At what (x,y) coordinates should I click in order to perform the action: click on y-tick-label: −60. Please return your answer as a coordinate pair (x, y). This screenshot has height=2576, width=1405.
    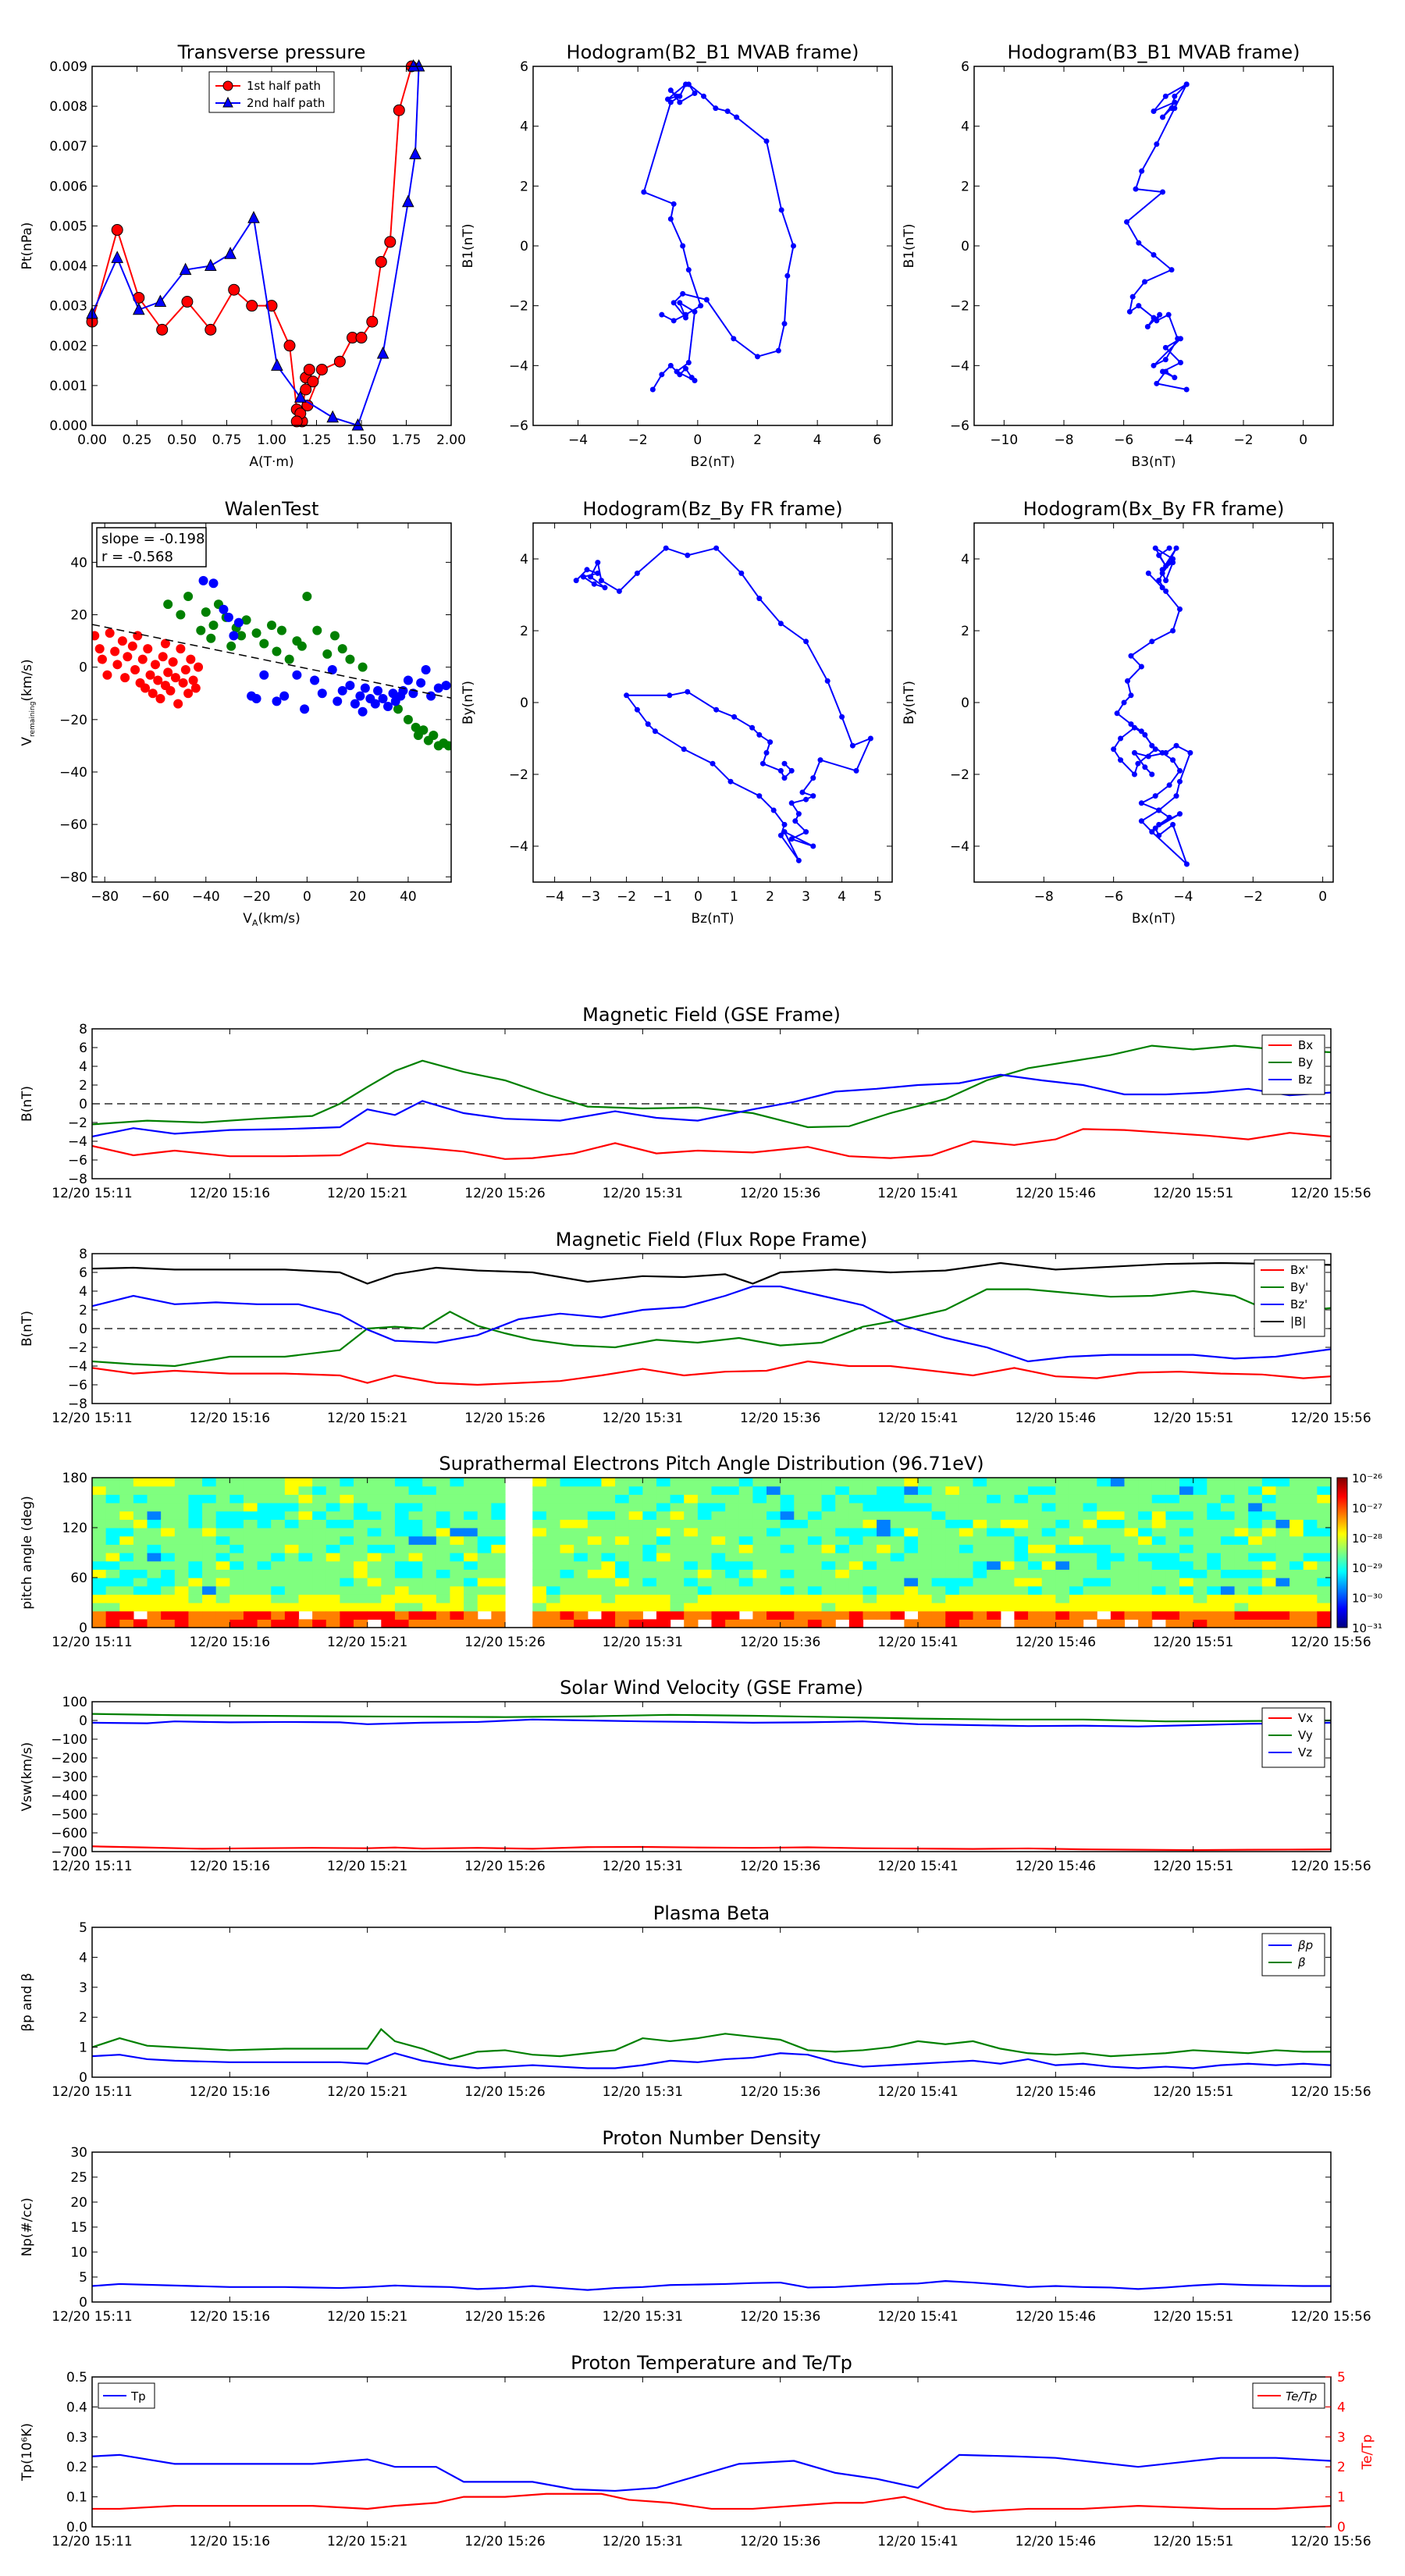
    Looking at the image, I should click on (73, 825).